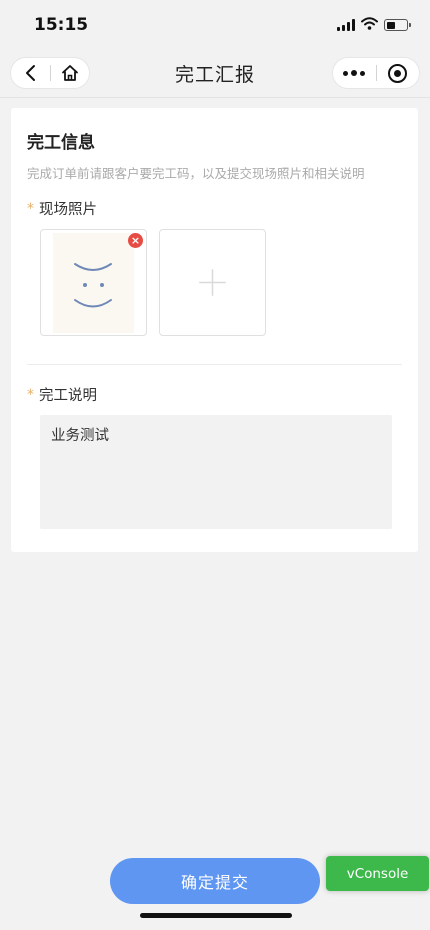 This screenshot has width=430, height=930. I want to click on photo-item: ×, so click(93, 282).